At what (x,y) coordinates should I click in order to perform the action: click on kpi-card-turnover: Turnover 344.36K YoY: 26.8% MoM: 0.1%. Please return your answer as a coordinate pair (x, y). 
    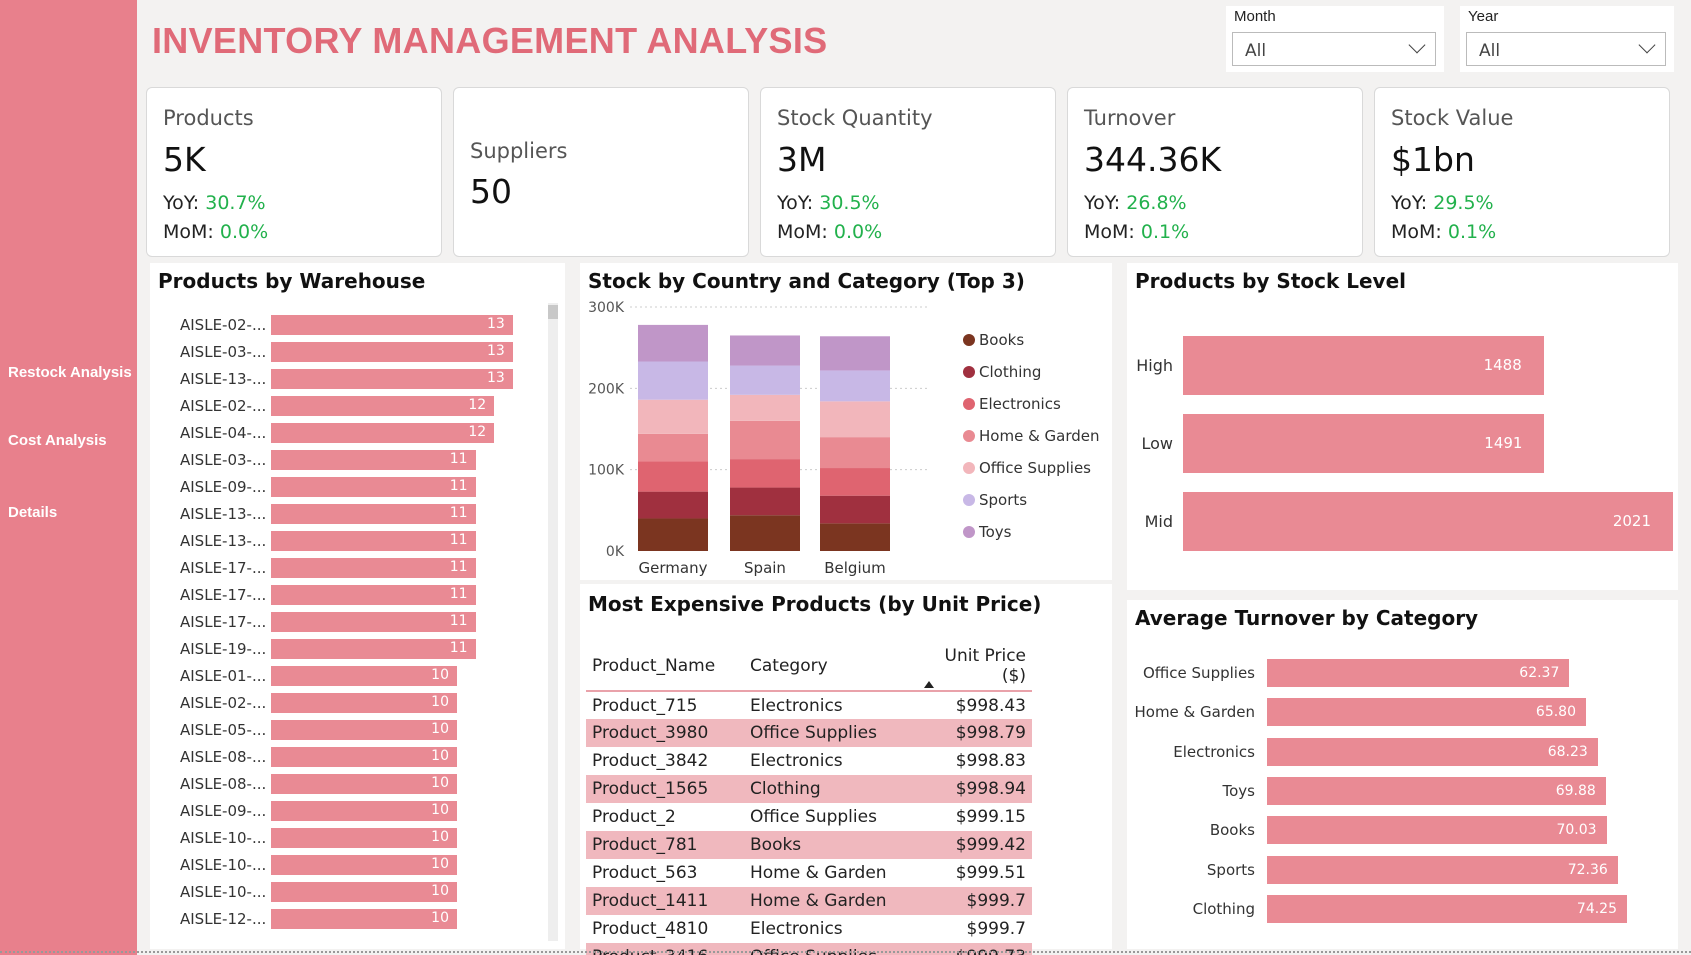
    Looking at the image, I should click on (1215, 172).